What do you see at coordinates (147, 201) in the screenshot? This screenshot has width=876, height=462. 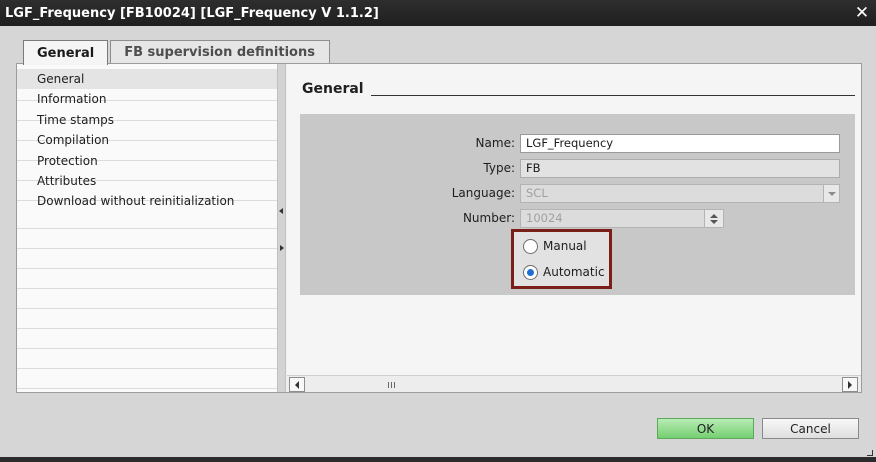 I see `nav-item-download-without-reinitialization: Download without reinitialization` at bounding box center [147, 201].